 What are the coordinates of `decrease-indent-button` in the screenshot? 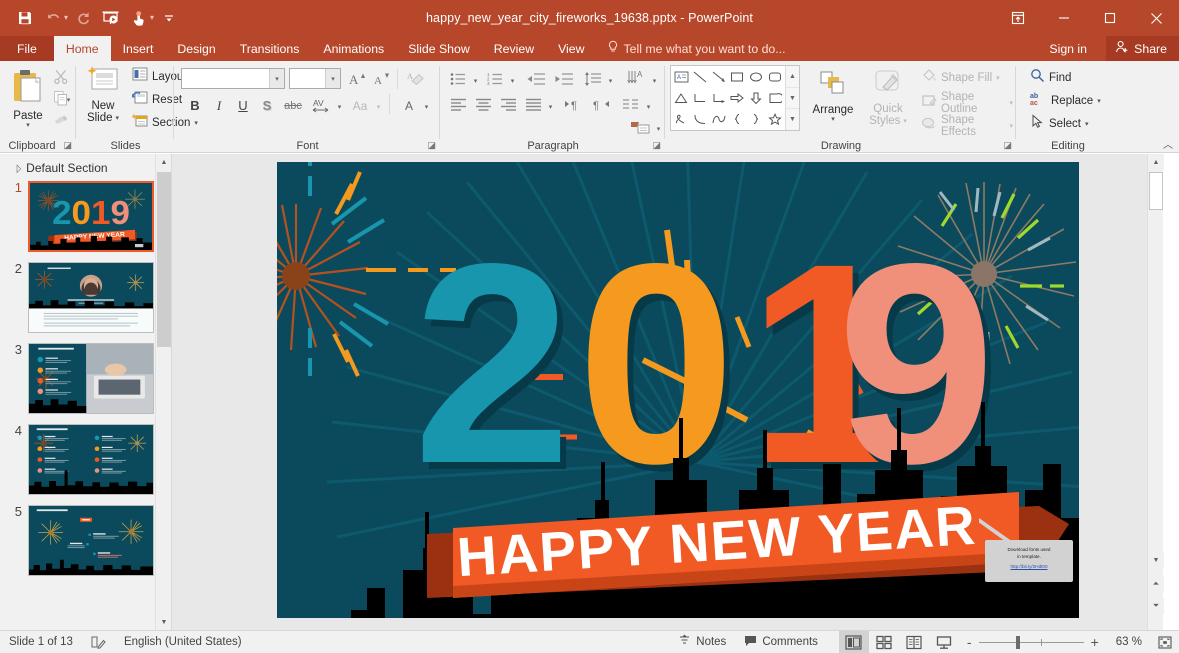 It's located at (536, 78).